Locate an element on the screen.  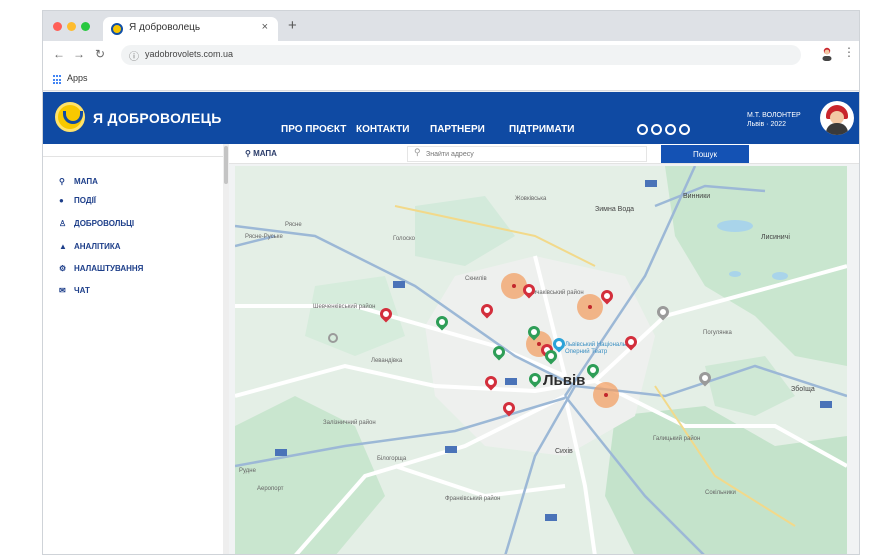
search-icon: ⚲ is located at coordinates (417, 152).